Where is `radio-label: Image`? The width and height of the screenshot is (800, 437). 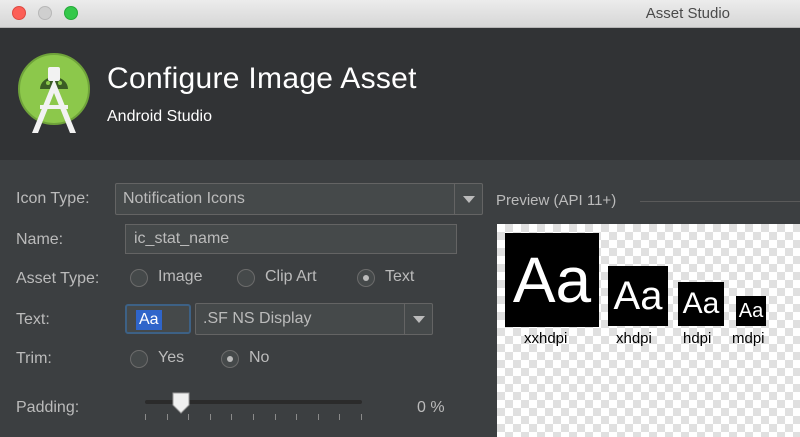
radio-label: Image is located at coordinates (180, 276).